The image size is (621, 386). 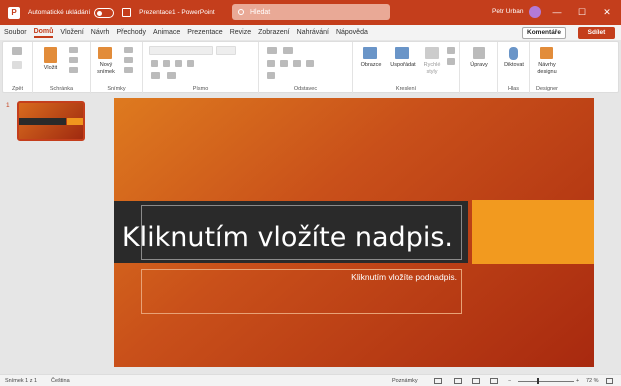 What do you see at coordinates (61, 89) in the screenshot?
I see `group-label-clipboard: Schránka` at bounding box center [61, 89].